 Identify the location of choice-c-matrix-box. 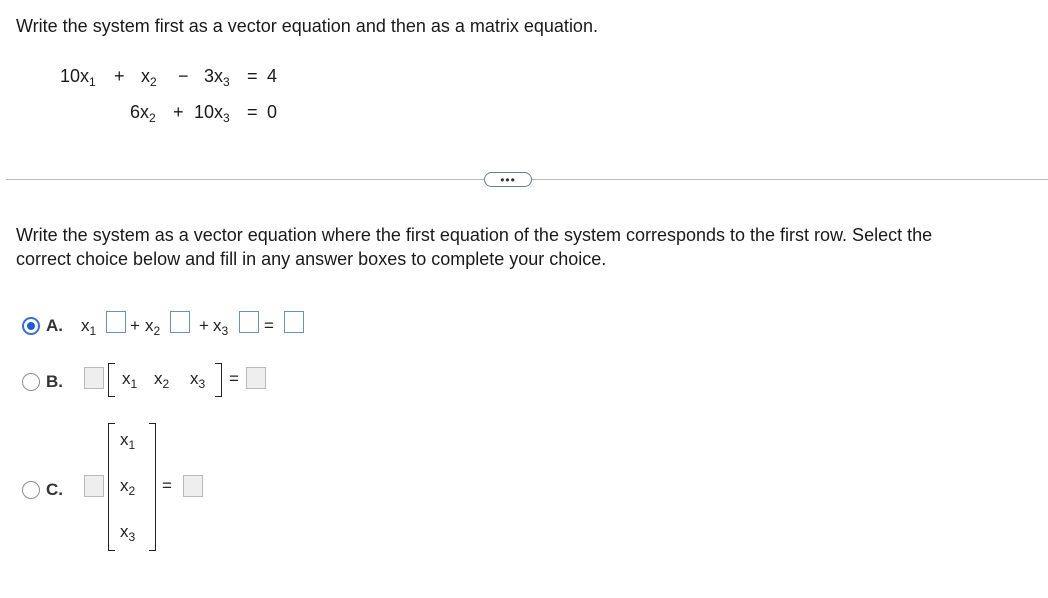
(94, 486).